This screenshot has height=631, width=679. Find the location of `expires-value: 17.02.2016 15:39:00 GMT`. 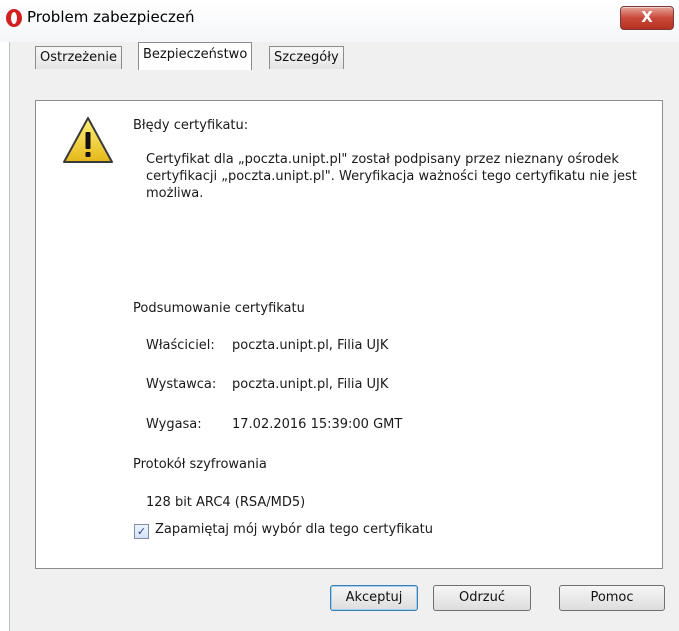

expires-value: 17.02.2016 15:39:00 GMT is located at coordinates (317, 424).